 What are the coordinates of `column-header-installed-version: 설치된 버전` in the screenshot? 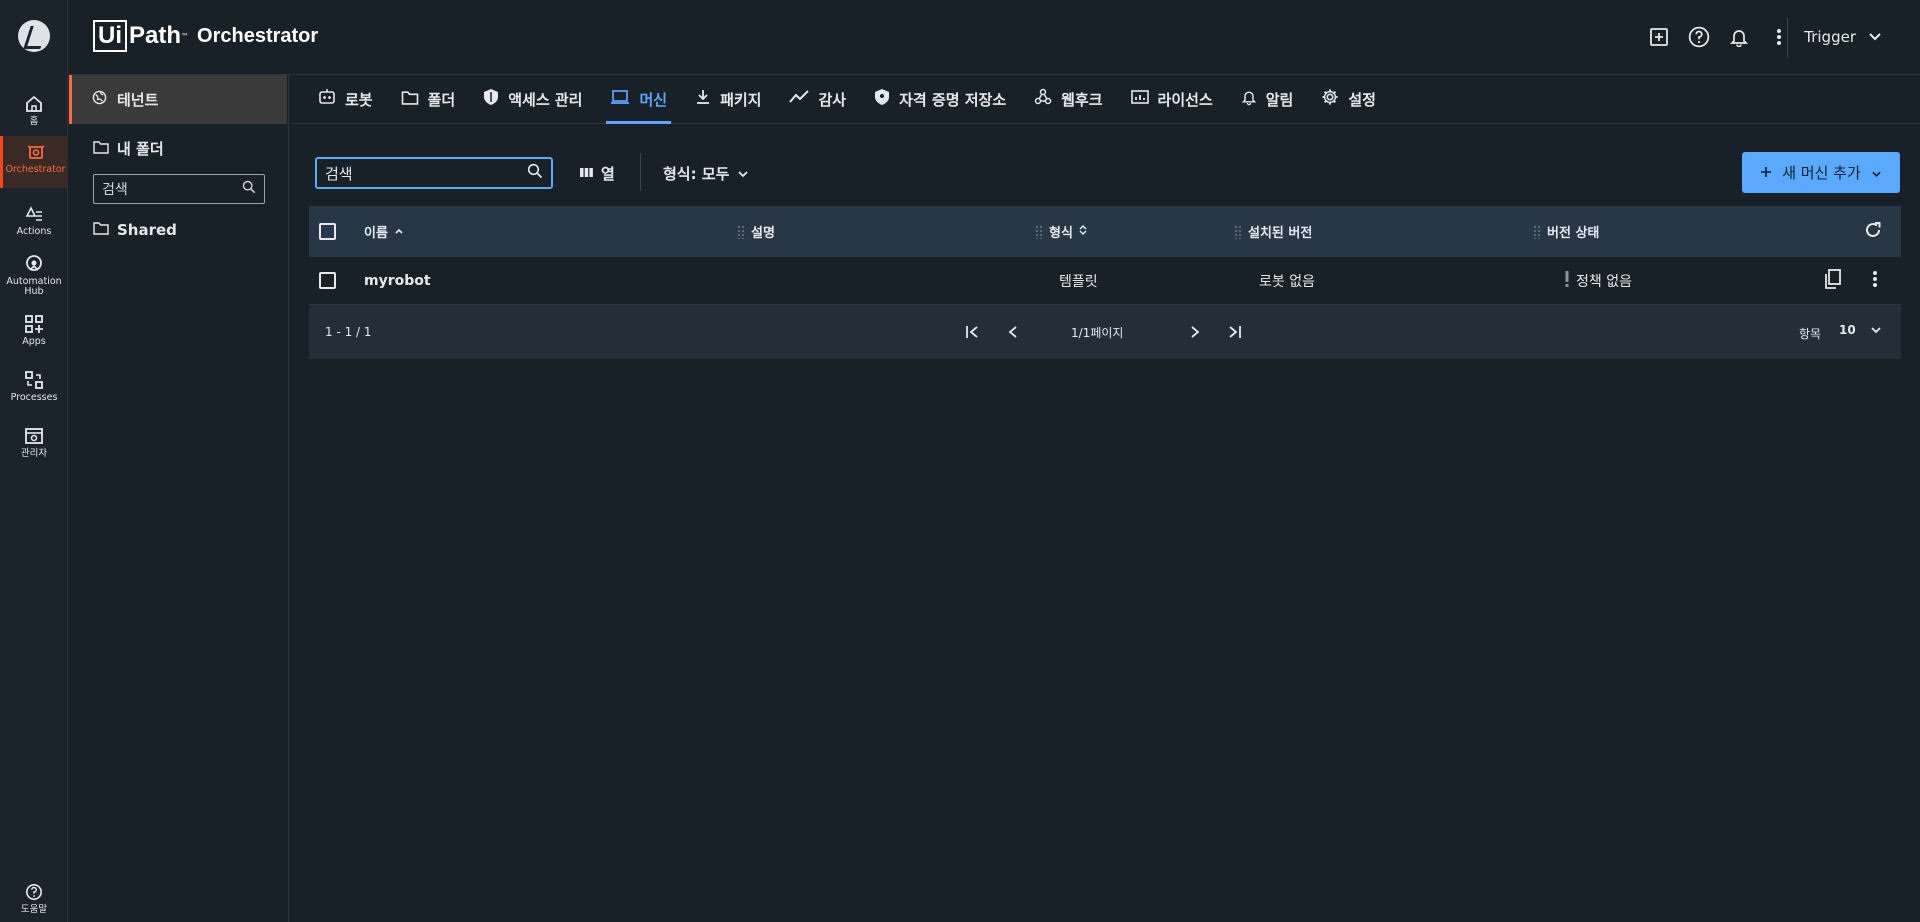 It's located at (1273, 231).